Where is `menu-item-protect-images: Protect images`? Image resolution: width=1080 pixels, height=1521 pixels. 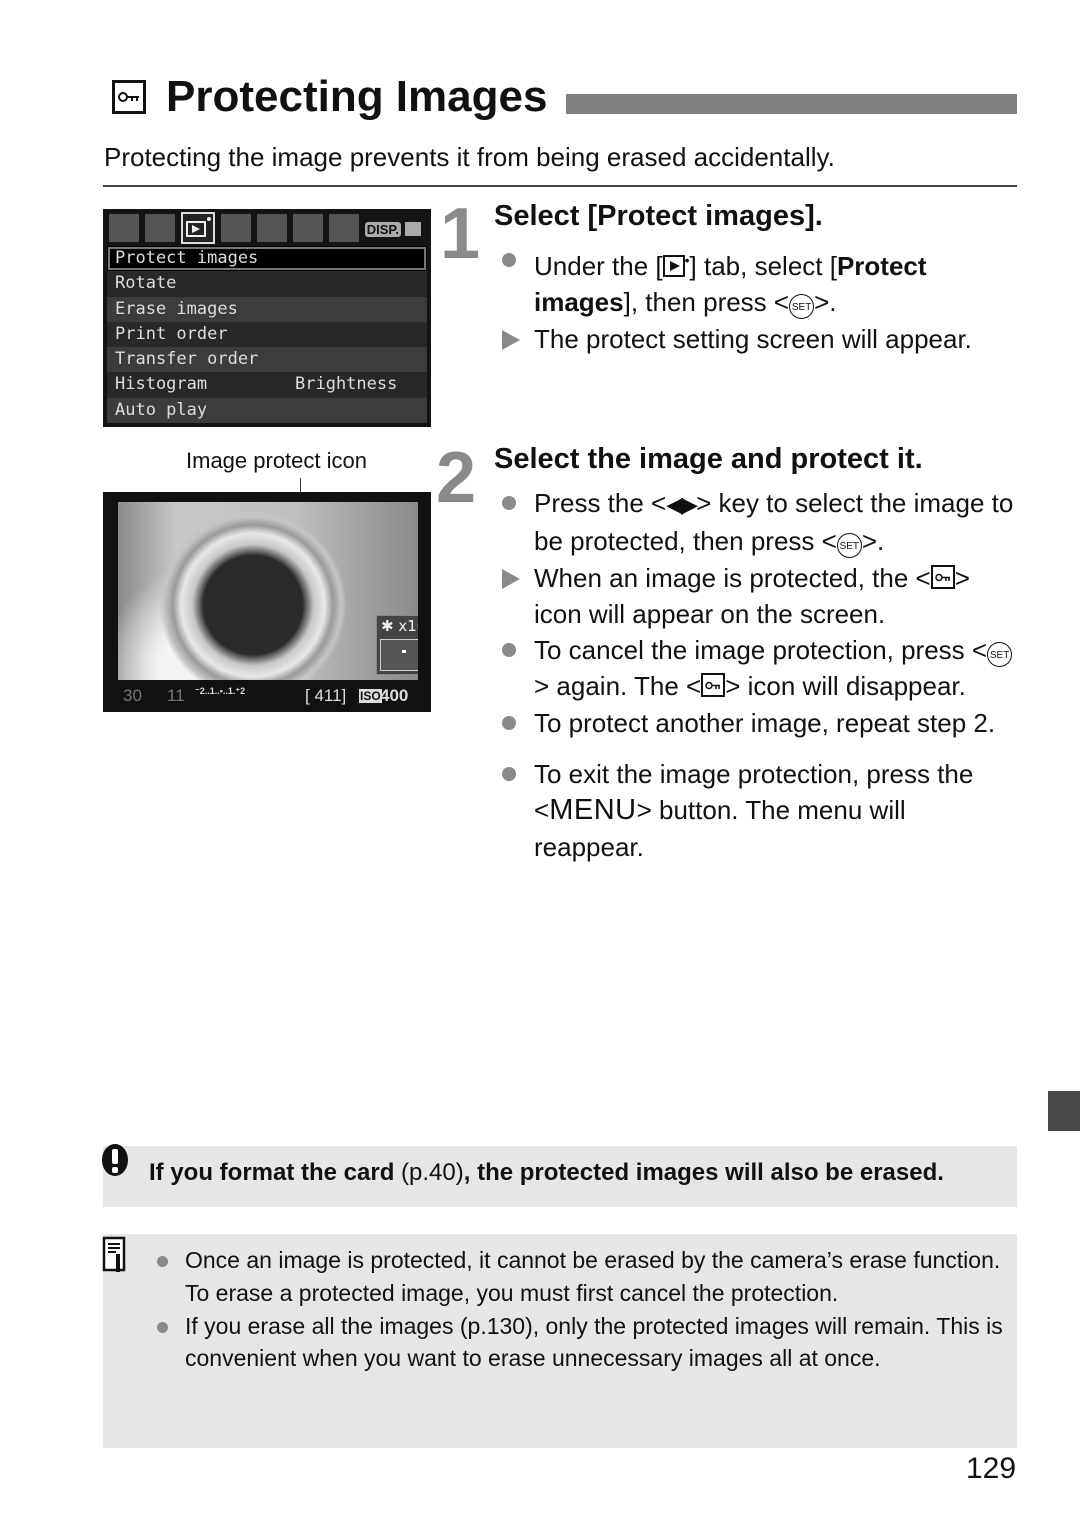
menu-item-protect-images: Protect images is located at coordinates (267, 259).